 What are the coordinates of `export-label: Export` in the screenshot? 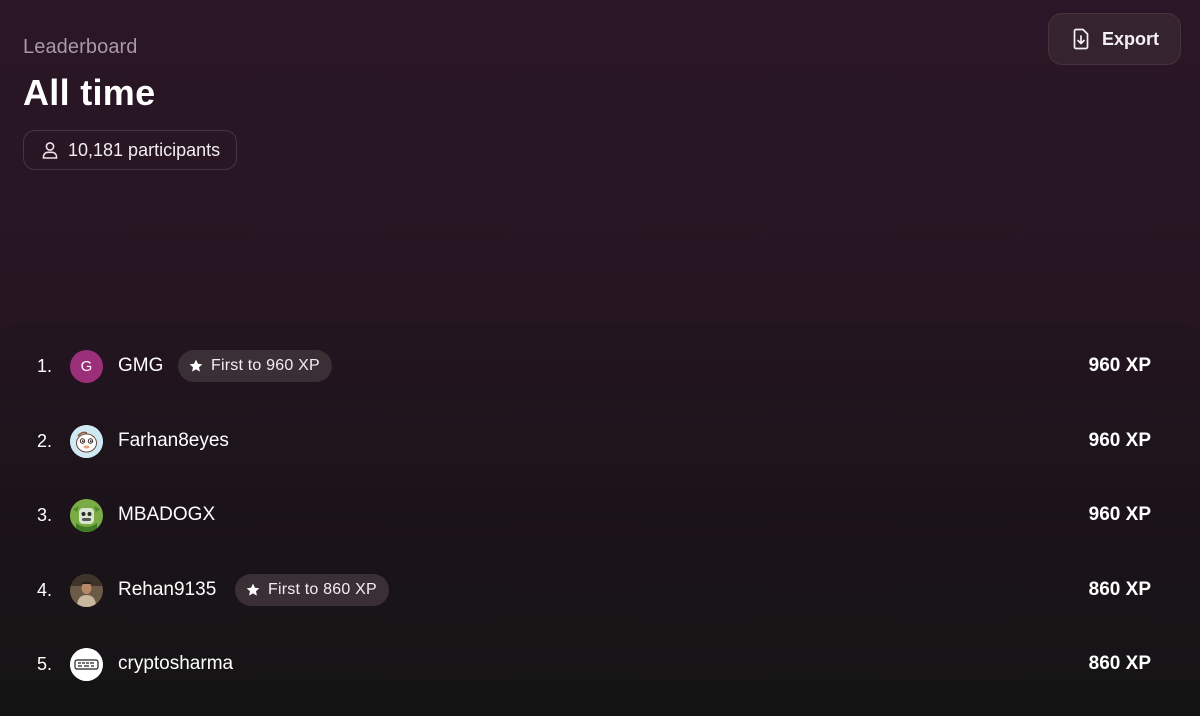 It's located at (1130, 38).